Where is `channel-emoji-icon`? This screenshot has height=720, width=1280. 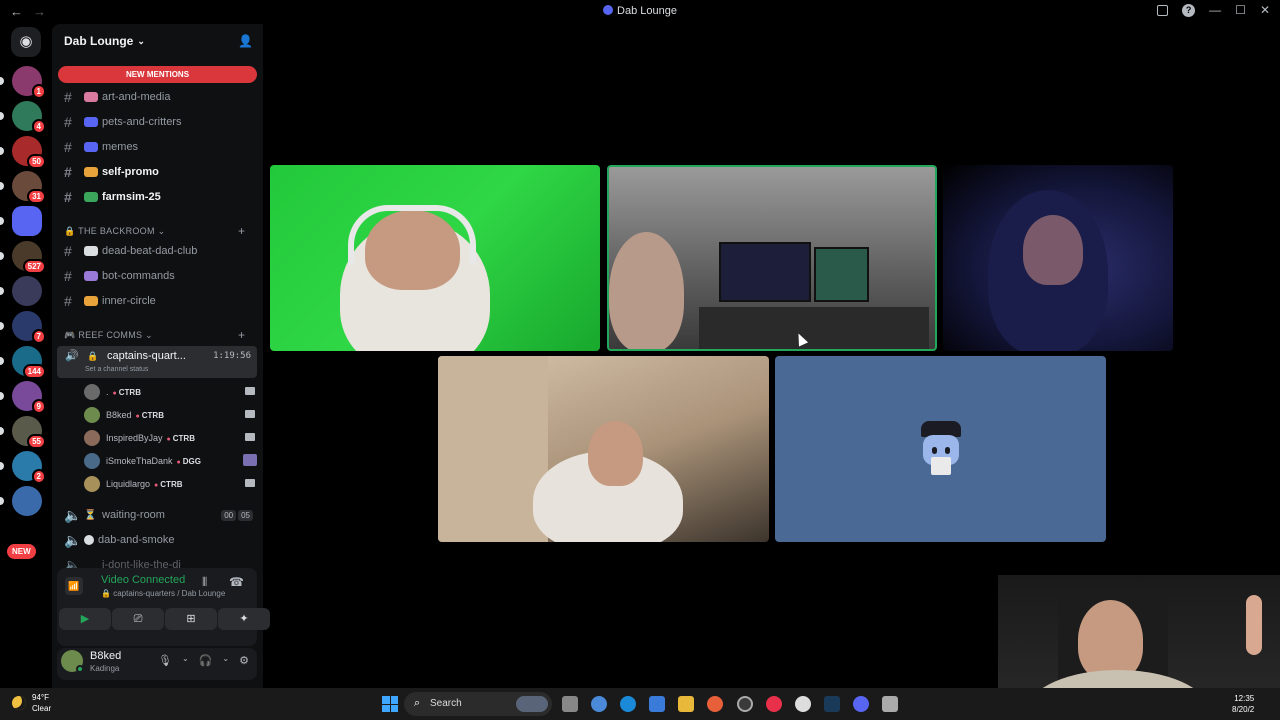 channel-emoji-icon is located at coordinates (91, 197).